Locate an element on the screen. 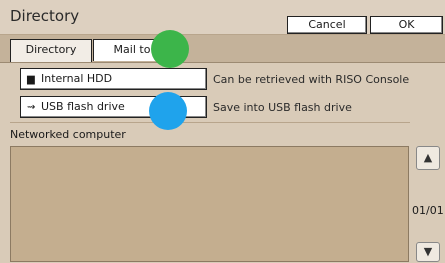 Image resolution: width=445 pixels, height=263 pixels. scroll-down-button: ▼ is located at coordinates (428, 252).